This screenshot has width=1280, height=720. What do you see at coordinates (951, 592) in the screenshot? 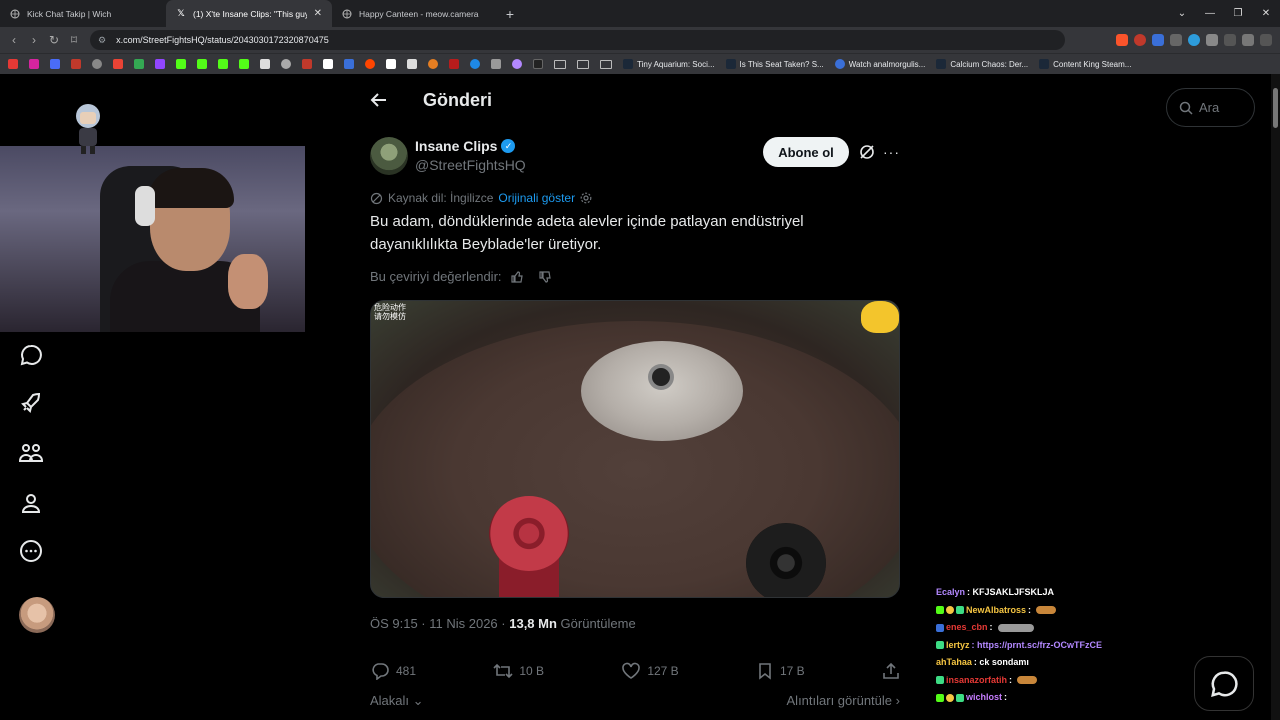
I see `chat-username: Ecalyn` at bounding box center [951, 592].